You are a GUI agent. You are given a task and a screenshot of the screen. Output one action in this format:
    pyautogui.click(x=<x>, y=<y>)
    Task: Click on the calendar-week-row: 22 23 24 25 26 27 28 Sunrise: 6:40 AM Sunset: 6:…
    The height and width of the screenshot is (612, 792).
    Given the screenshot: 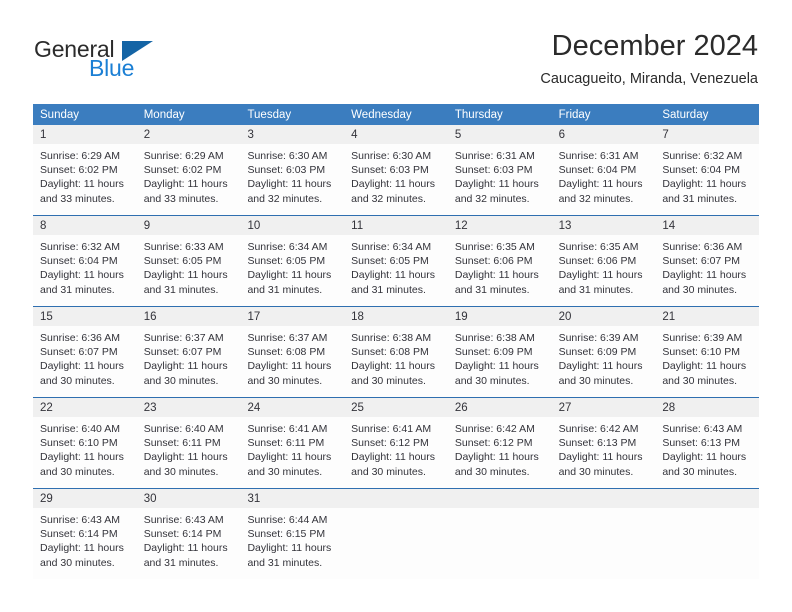 What is the action you would take?
    pyautogui.click(x=396, y=442)
    